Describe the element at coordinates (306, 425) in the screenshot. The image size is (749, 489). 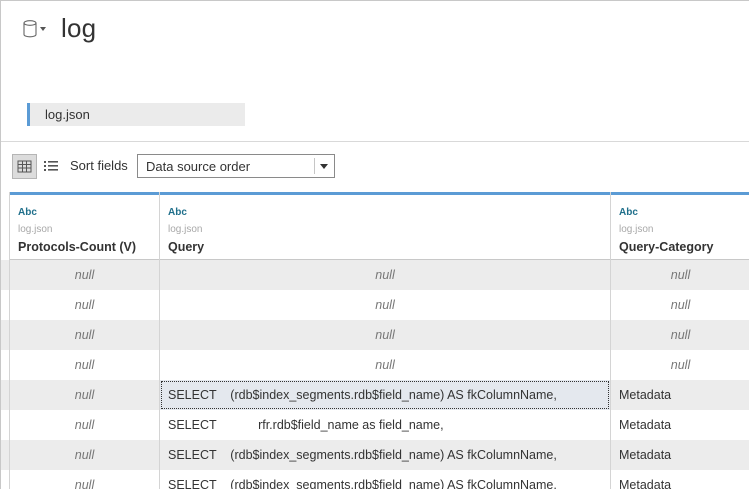
I see `cell-value: SELECT rfr.rdb$field_name as field_name,` at that location.